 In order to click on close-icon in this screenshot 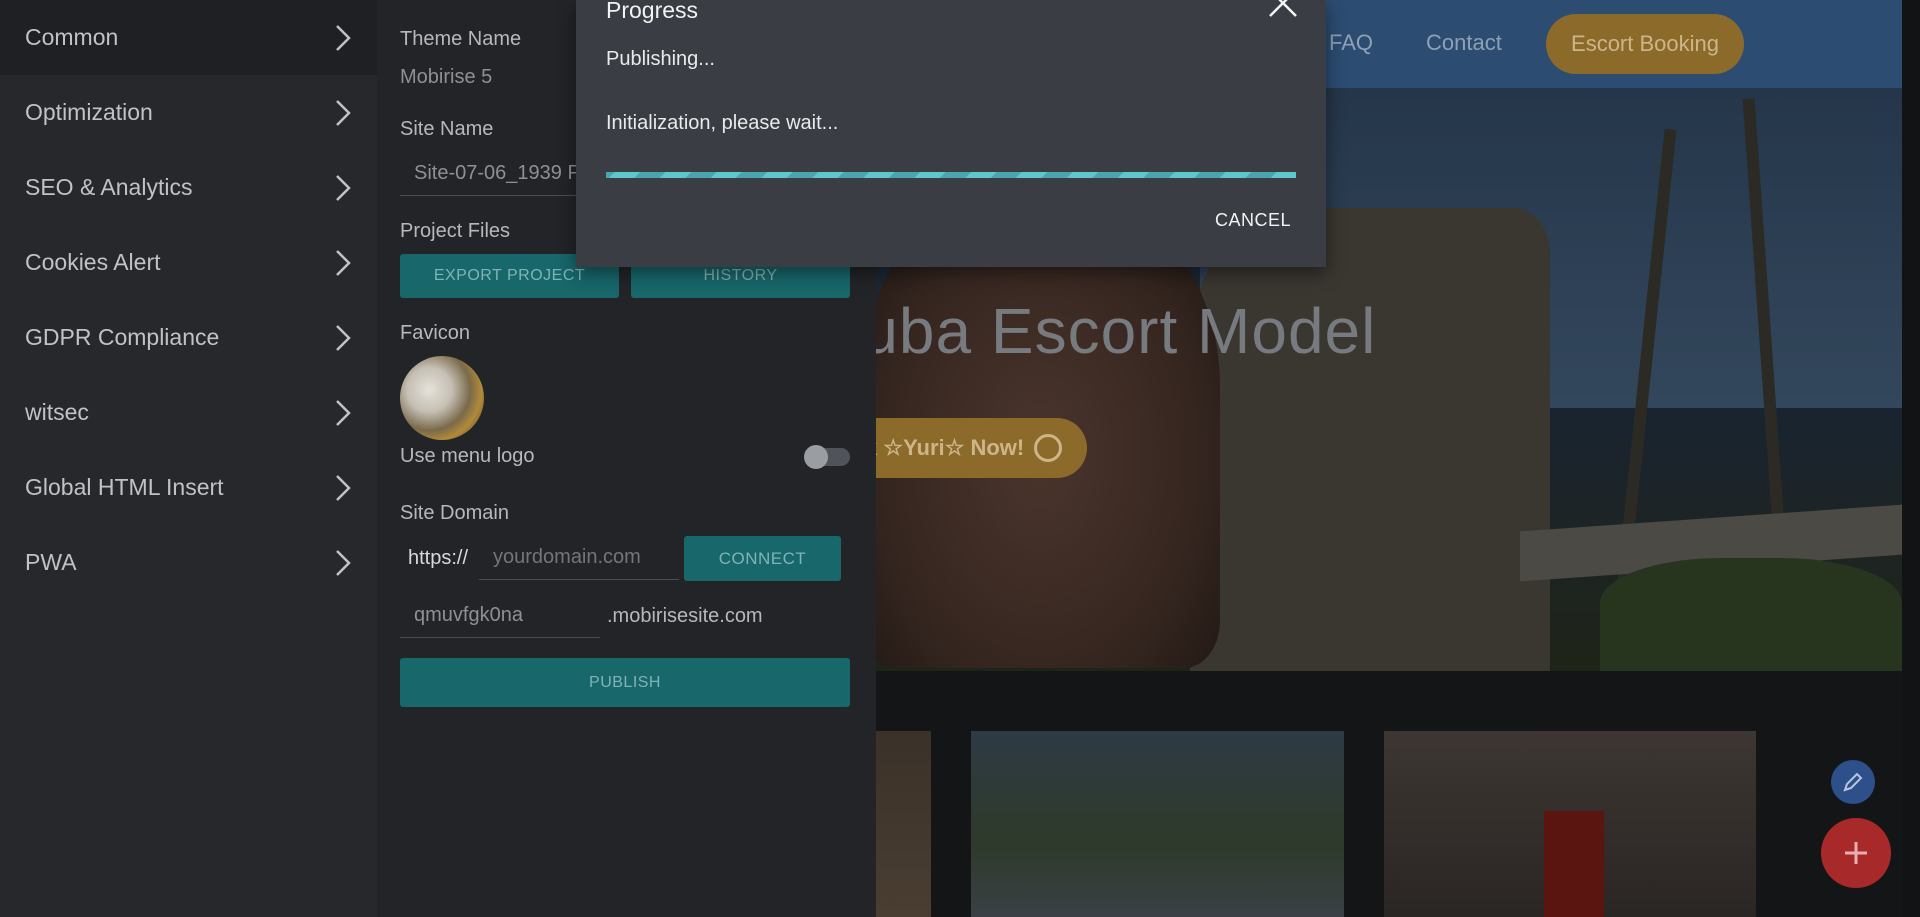, I will do `click(1283, 10)`.